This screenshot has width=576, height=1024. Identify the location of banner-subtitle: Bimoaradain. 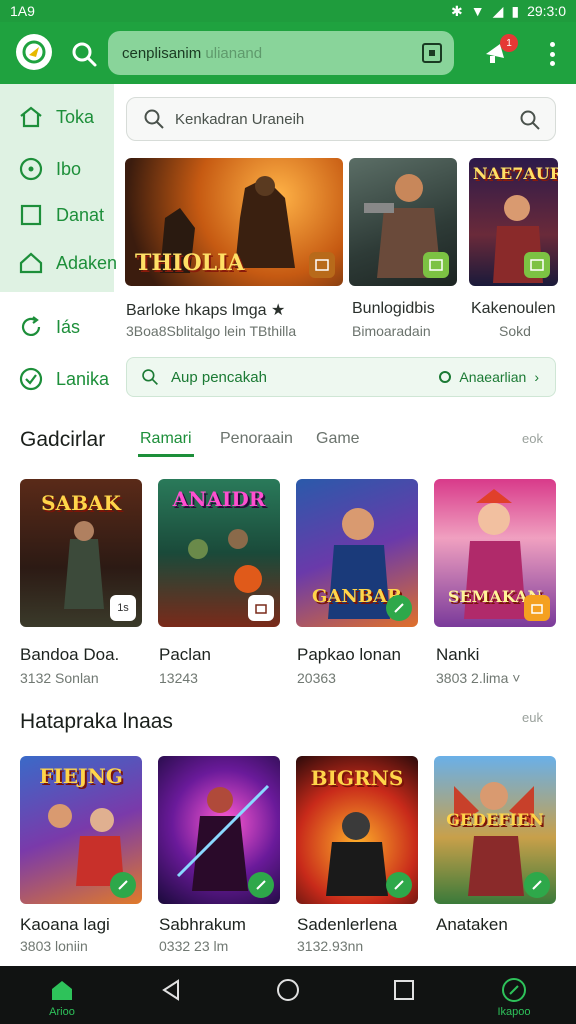
(391, 331).